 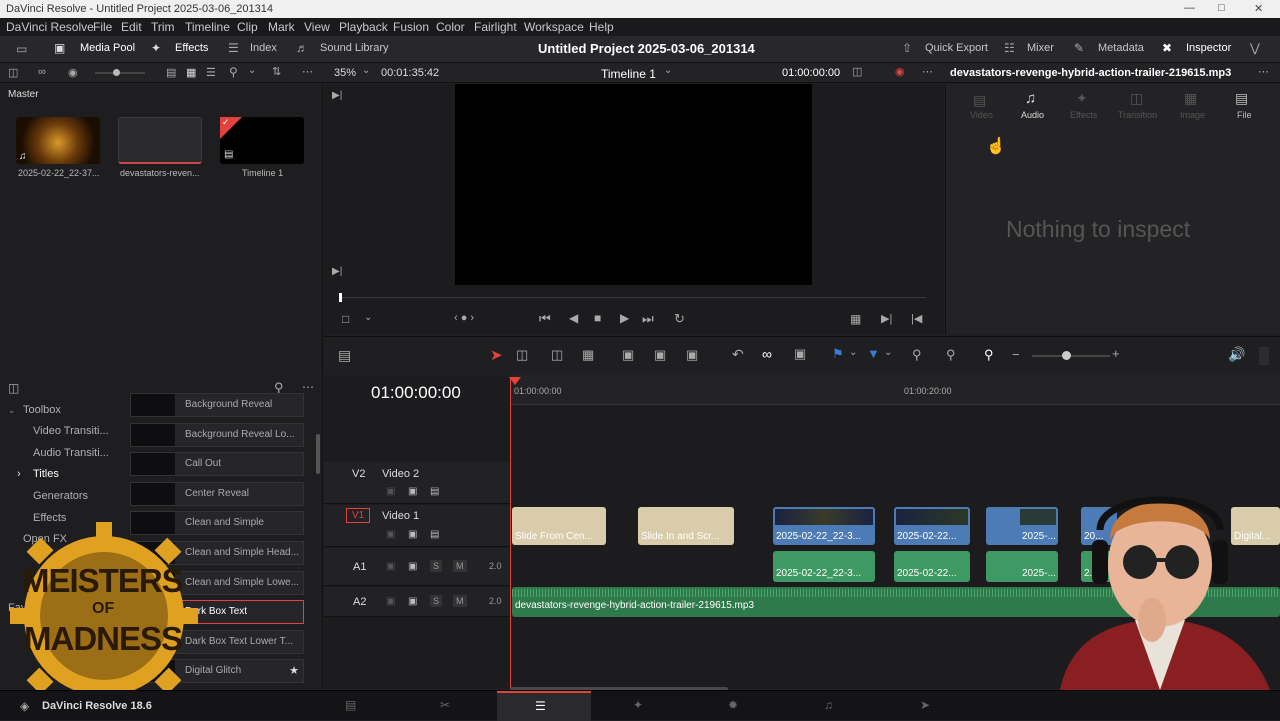 What do you see at coordinates (1263, 71) in the screenshot?
I see `inspector-more-icon: ⋯` at bounding box center [1263, 71].